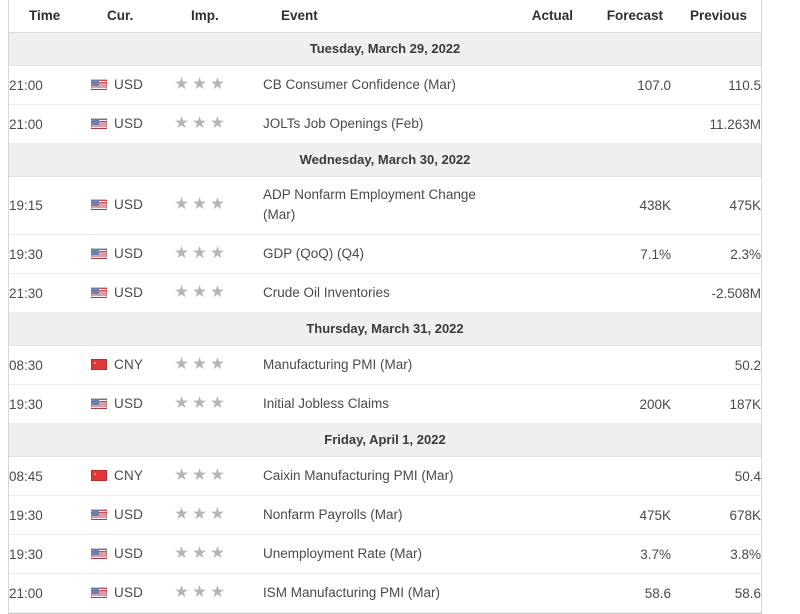 This screenshot has width=800, height=614. Describe the element at coordinates (376, 554) in the screenshot. I see `cell-event-name: Unemployment Rate (Mar)` at that location.